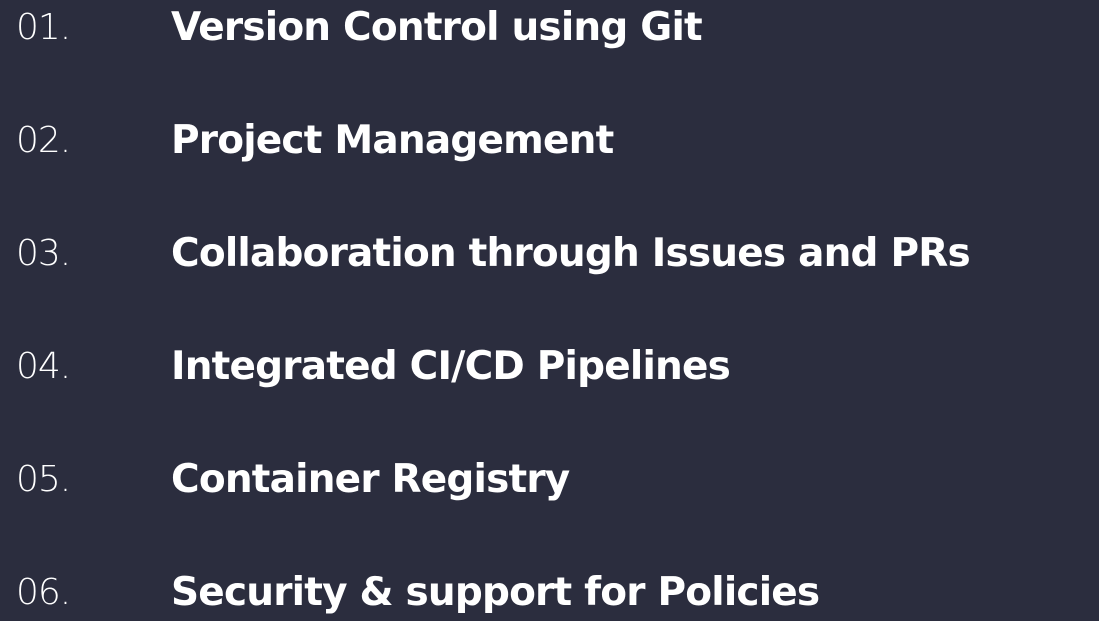  I want to click on item-number: 05., so click(43, 479).